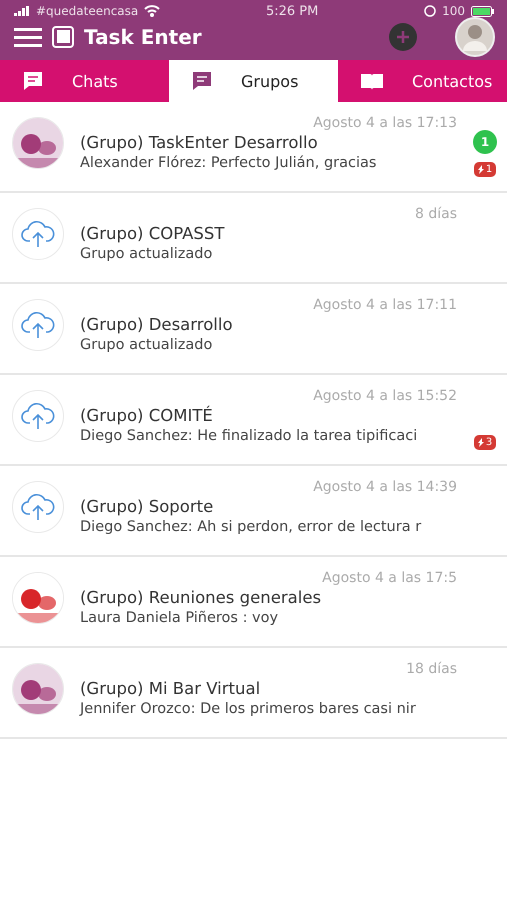 The image size is (507, 900). I want to click on alert-number: 1, so click(489, 169).